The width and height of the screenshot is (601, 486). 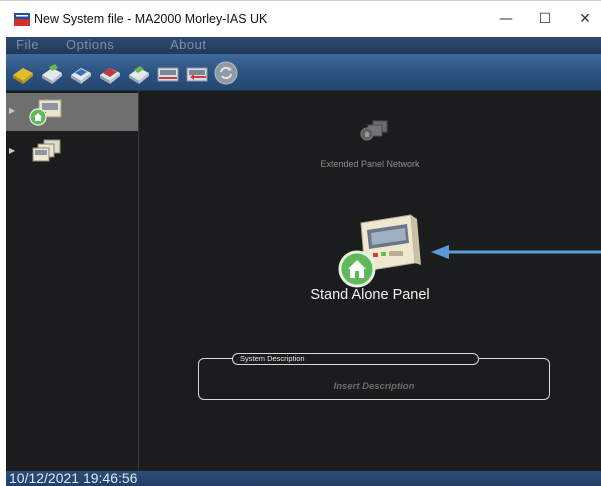 I want to click on system-description-label: System Description, so click(x=272, y=358).